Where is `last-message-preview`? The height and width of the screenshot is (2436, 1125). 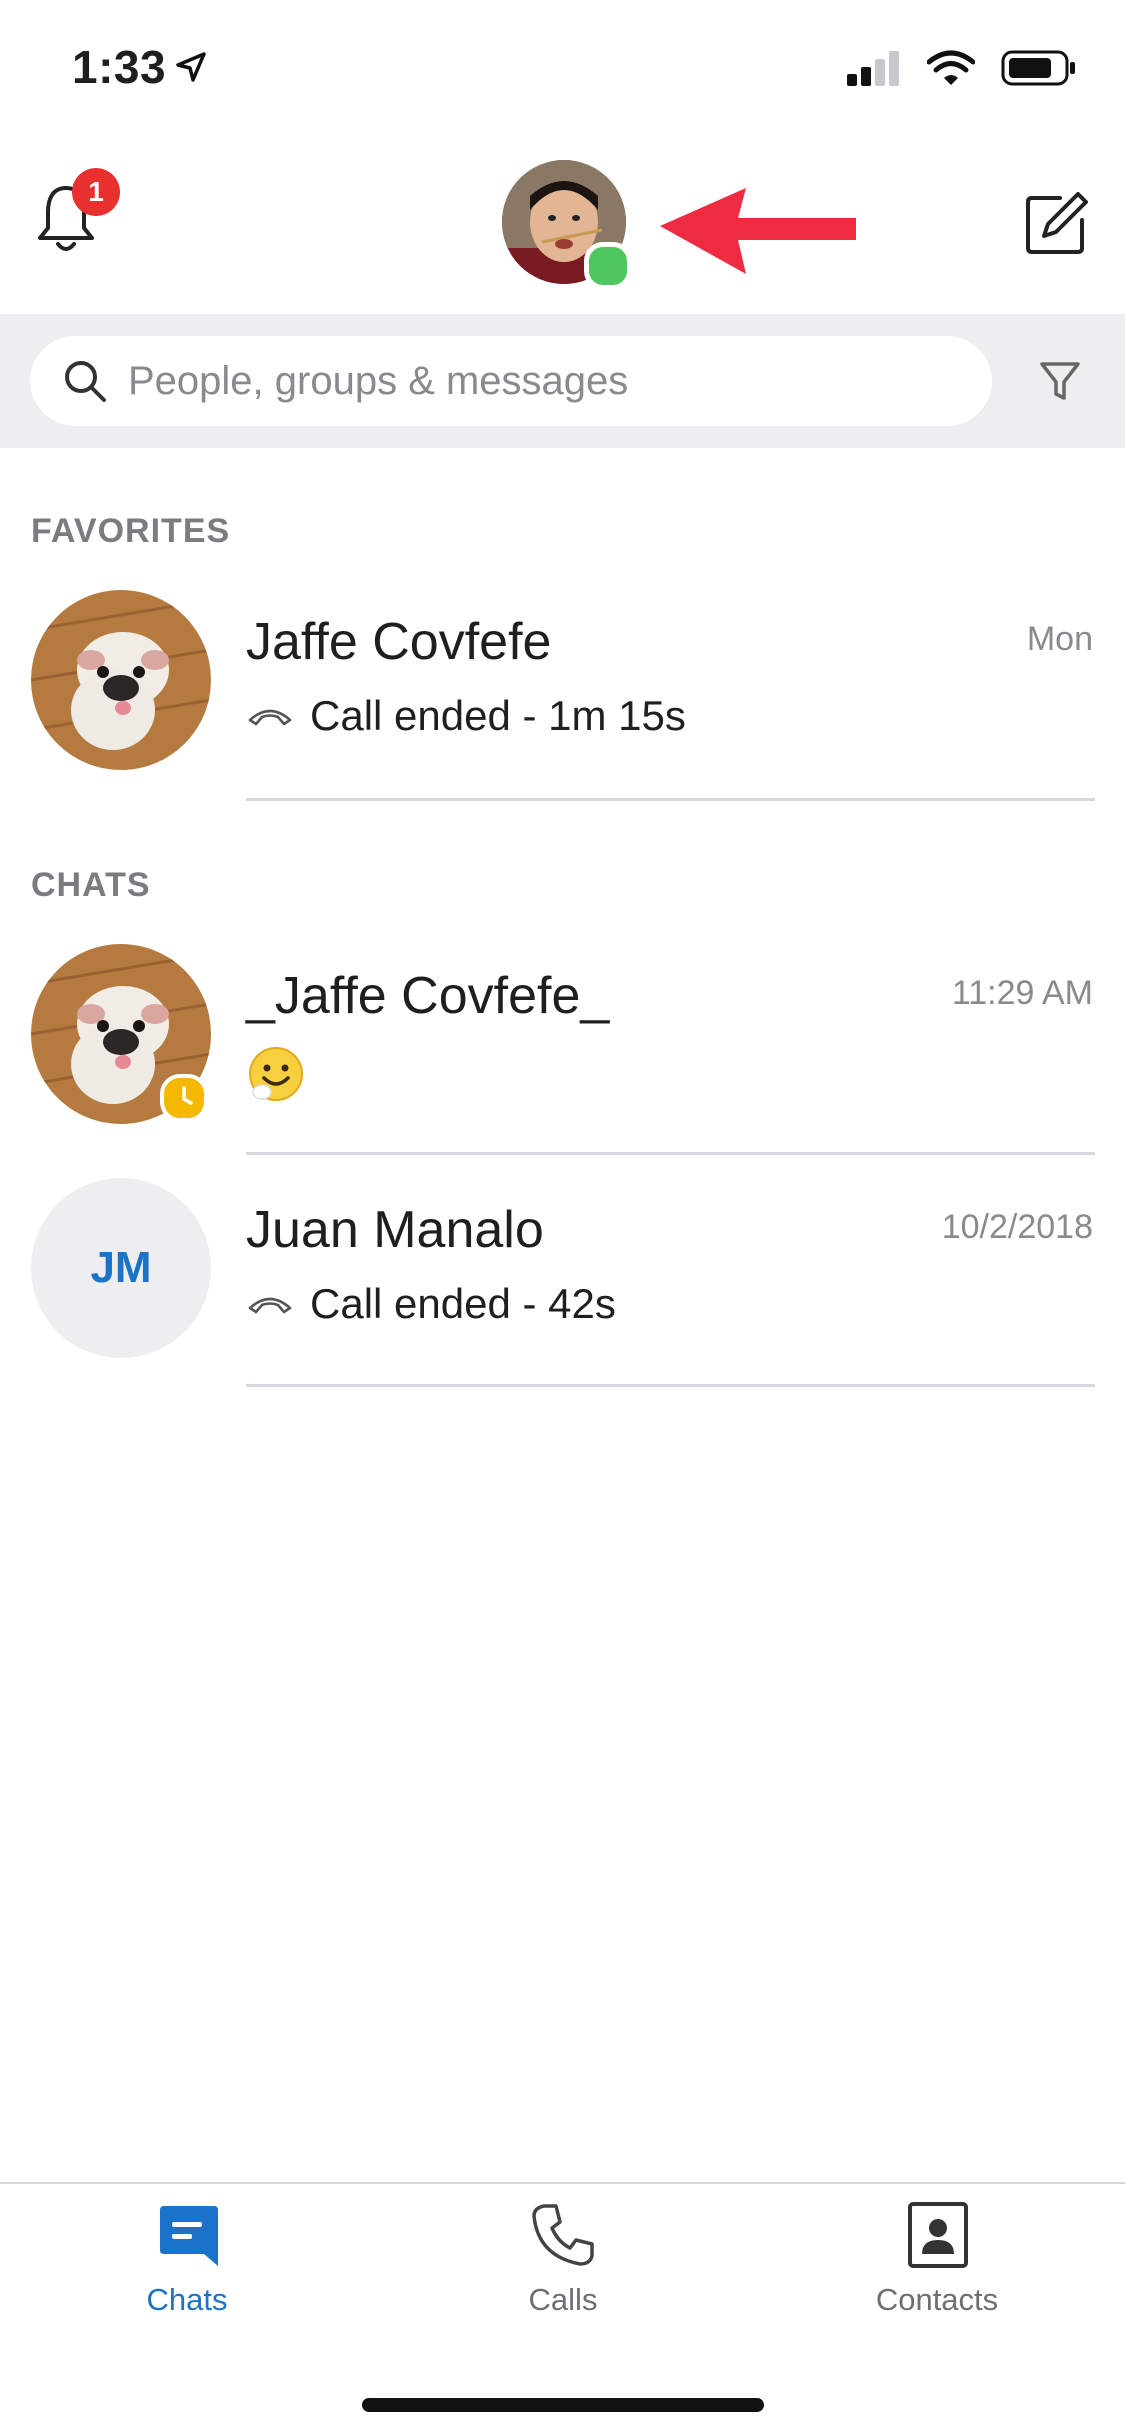
last-message-preview is located at coordinates (276, 1074).